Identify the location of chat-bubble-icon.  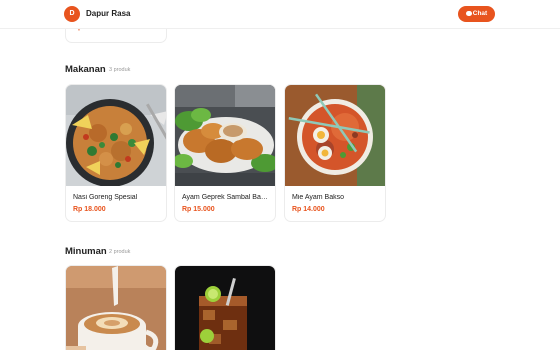
(468, 13).